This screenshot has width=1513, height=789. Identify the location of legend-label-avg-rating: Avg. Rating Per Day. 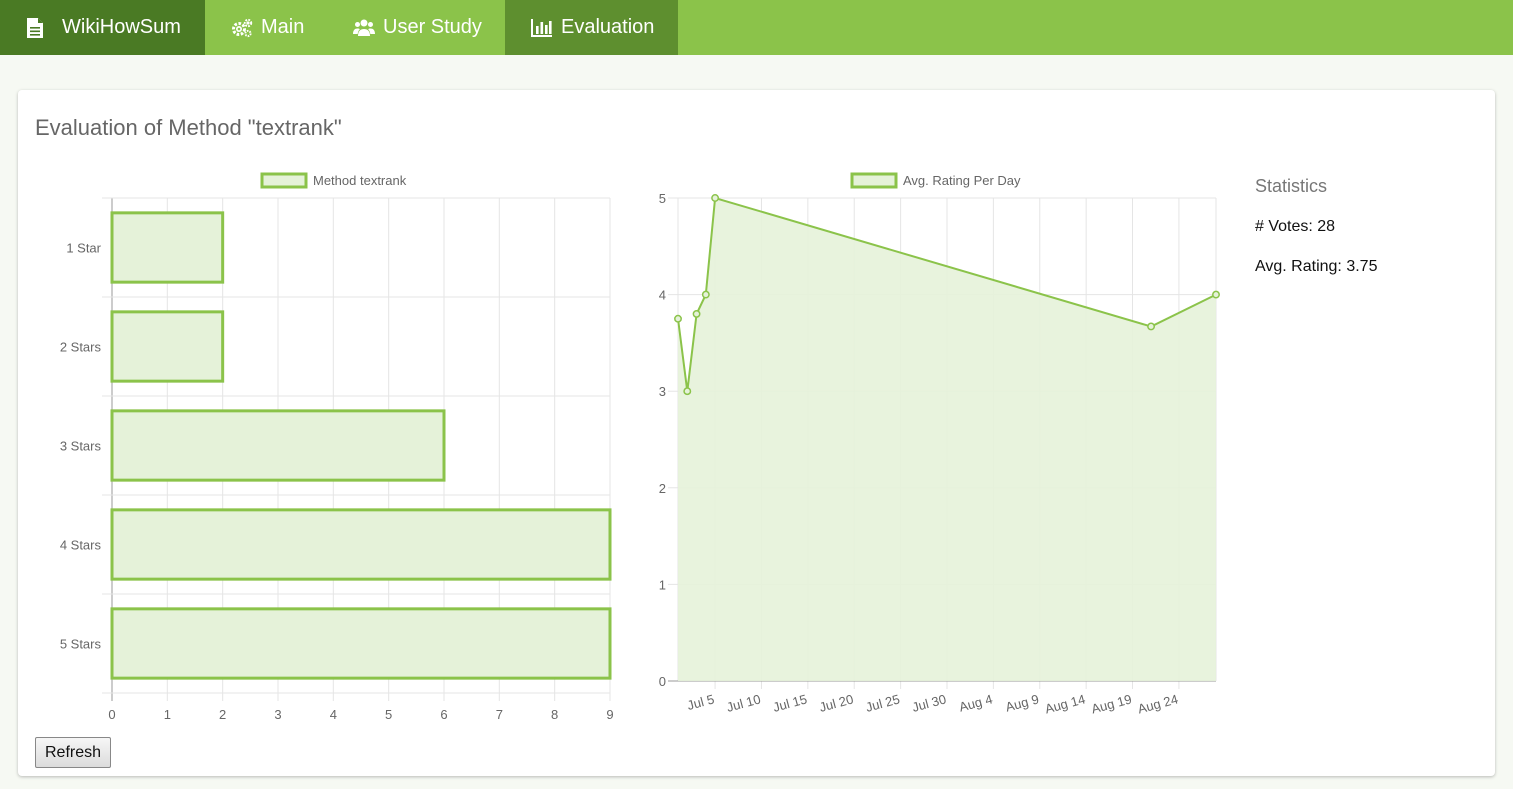
(962, 180).